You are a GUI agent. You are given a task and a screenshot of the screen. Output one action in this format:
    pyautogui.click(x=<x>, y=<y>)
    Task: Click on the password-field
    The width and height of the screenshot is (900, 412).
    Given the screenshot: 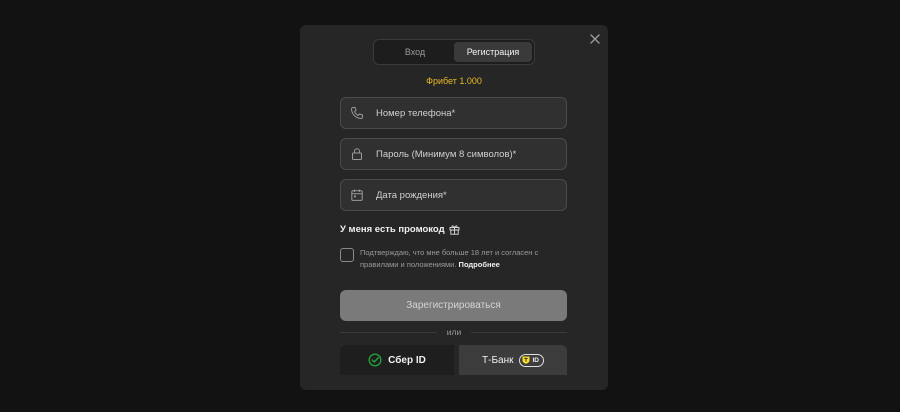 What is the action you would take?
    pyautogui.click(x=453, y=154)
    